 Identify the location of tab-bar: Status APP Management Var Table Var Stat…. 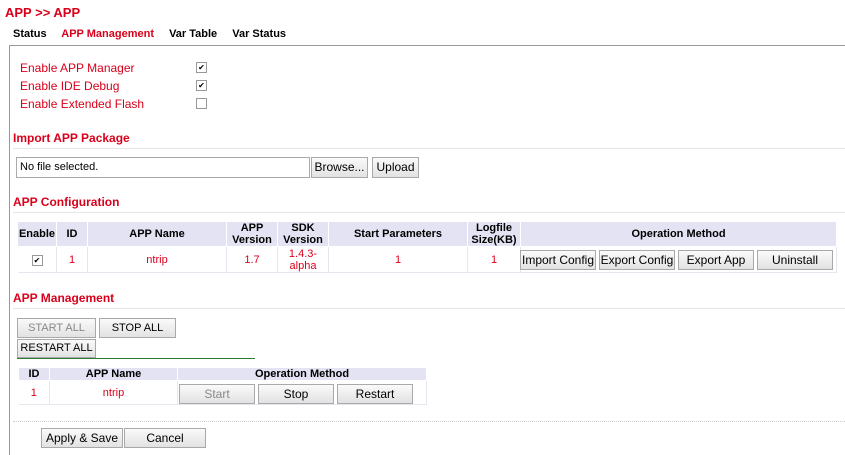
(155, 34).